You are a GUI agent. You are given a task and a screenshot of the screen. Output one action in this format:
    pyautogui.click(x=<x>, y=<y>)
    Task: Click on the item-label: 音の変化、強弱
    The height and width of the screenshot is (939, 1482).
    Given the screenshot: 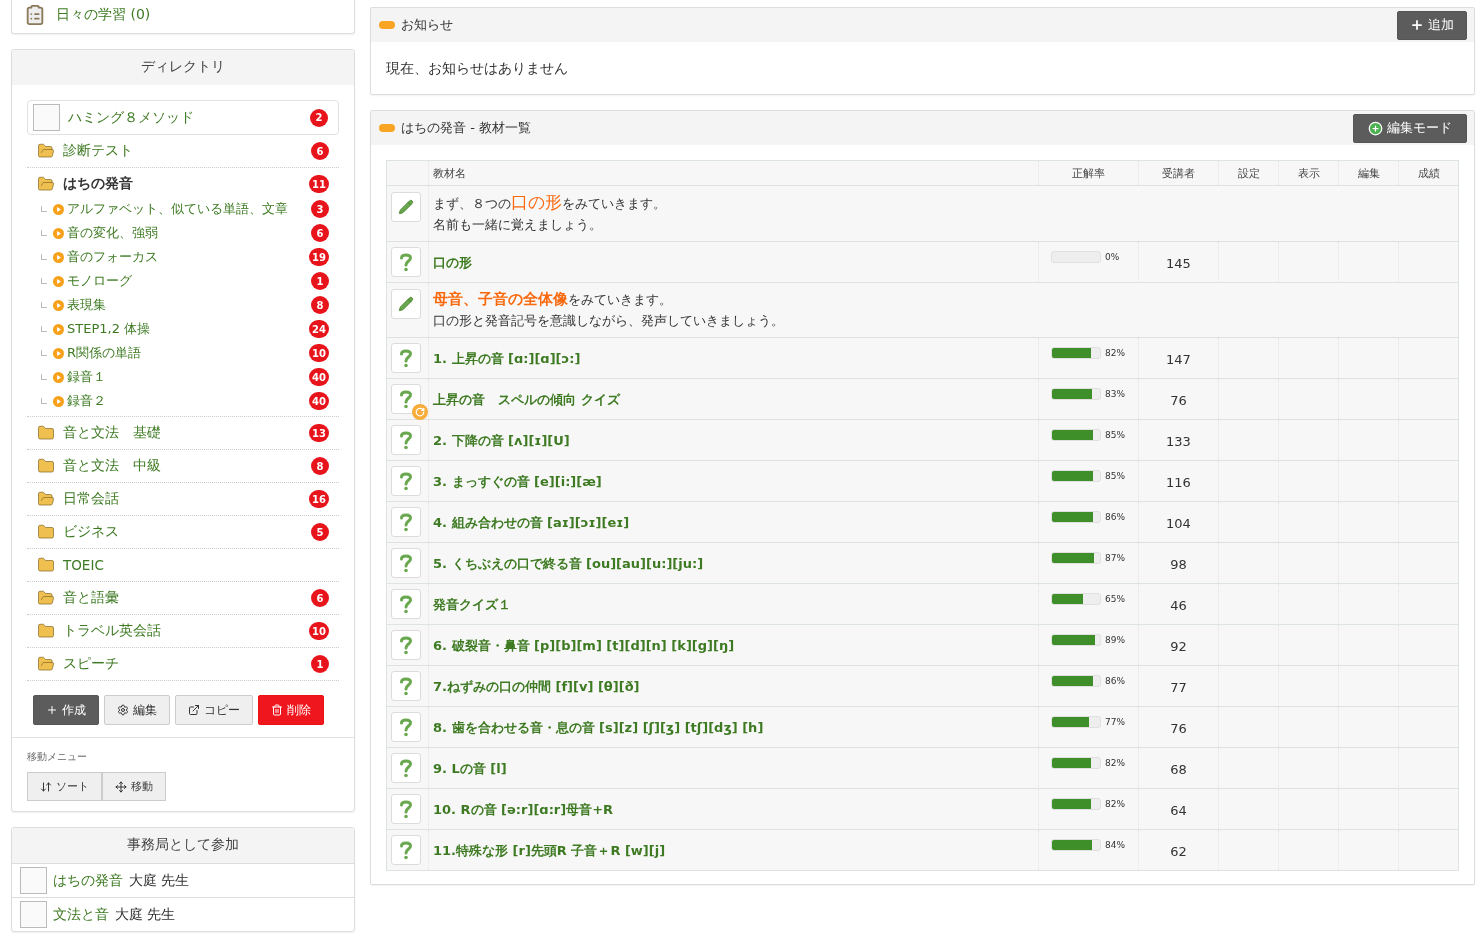 What is the action you would take?
    pyautogui.click(x=113, y=233)
    